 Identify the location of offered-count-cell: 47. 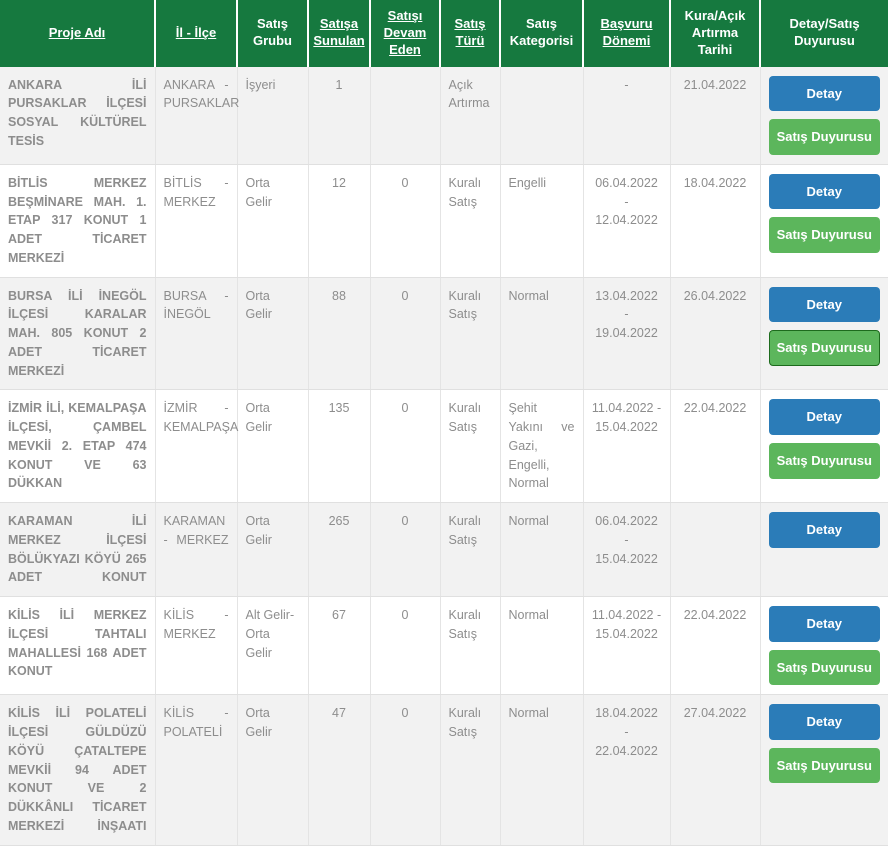
(339, 770).